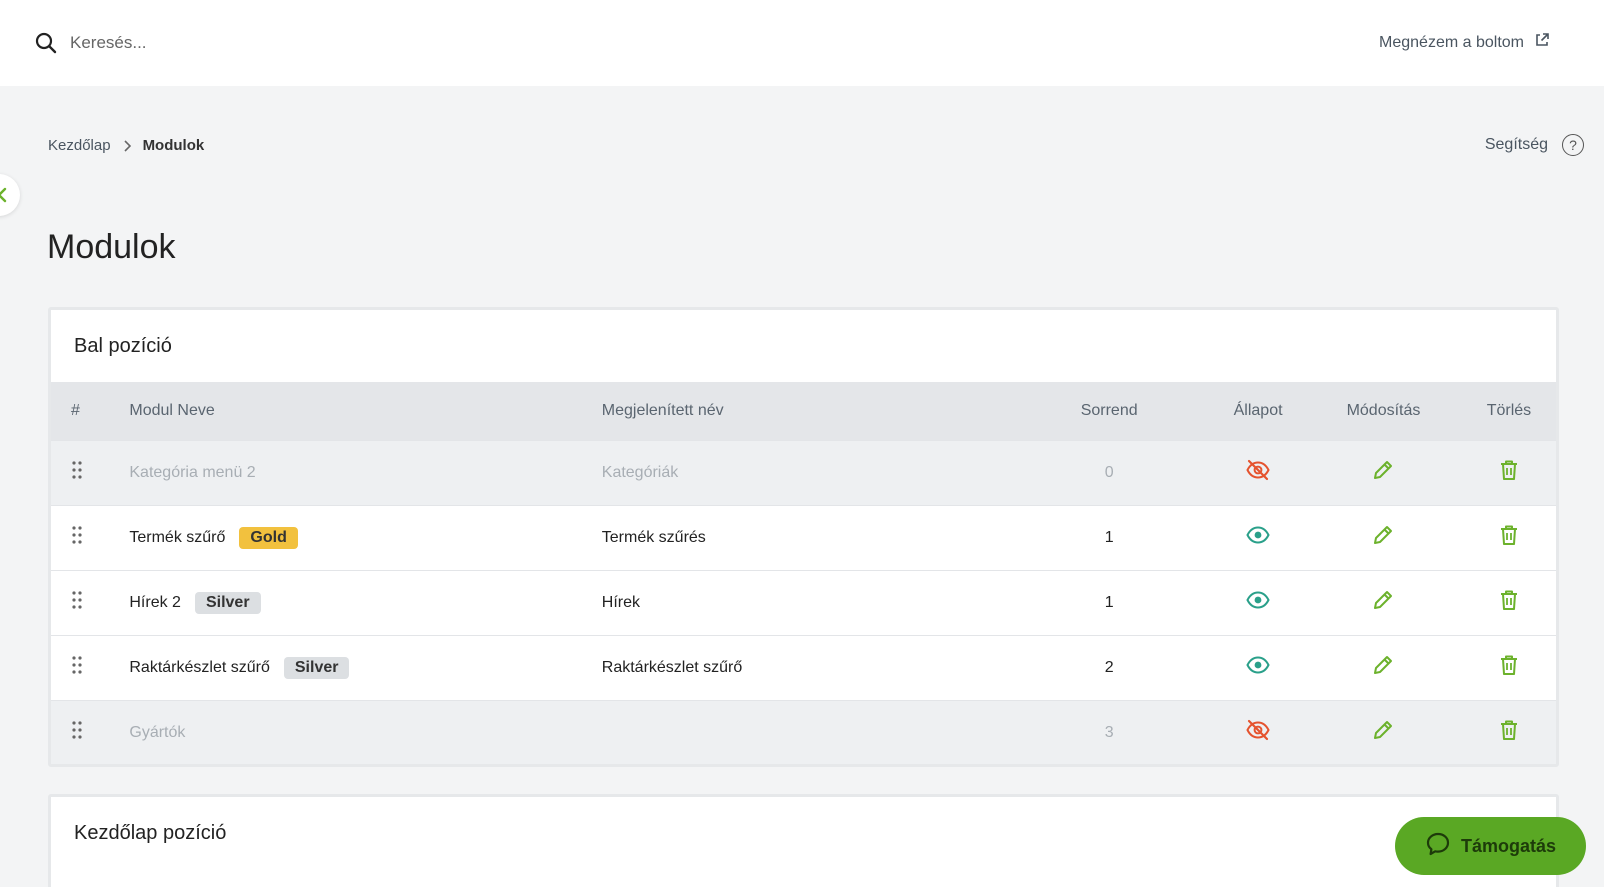 Image resolution: width=1604 pixels, height=887 pixels. I want to click on breadcrumb-home-link: Kezdőlap, so click(79, 145).